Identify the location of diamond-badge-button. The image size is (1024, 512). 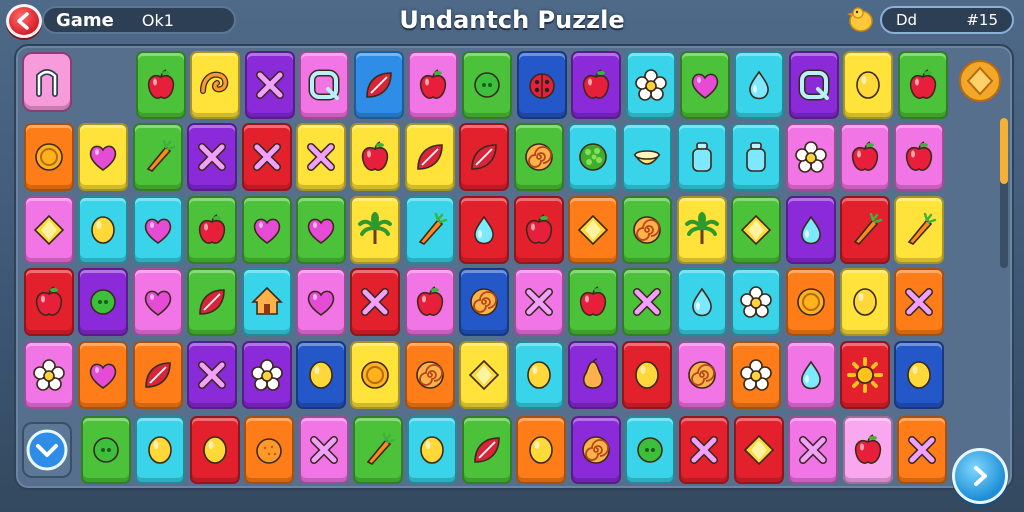
(980, 81).